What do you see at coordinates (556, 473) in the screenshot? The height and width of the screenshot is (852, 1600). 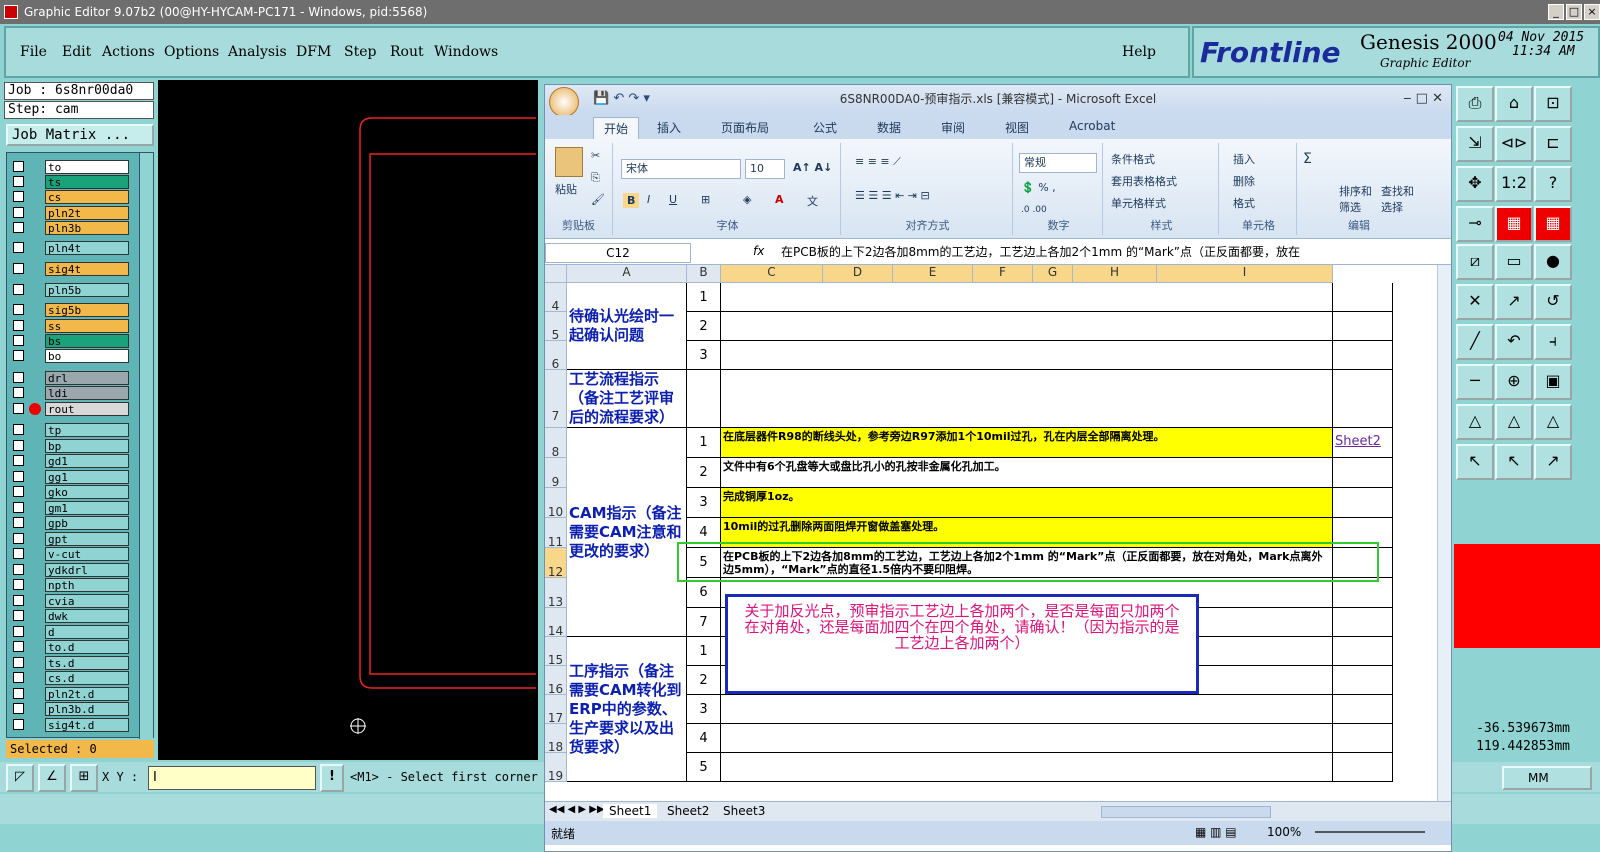 I see `row-header: 9` at bounding box center [556, 473].